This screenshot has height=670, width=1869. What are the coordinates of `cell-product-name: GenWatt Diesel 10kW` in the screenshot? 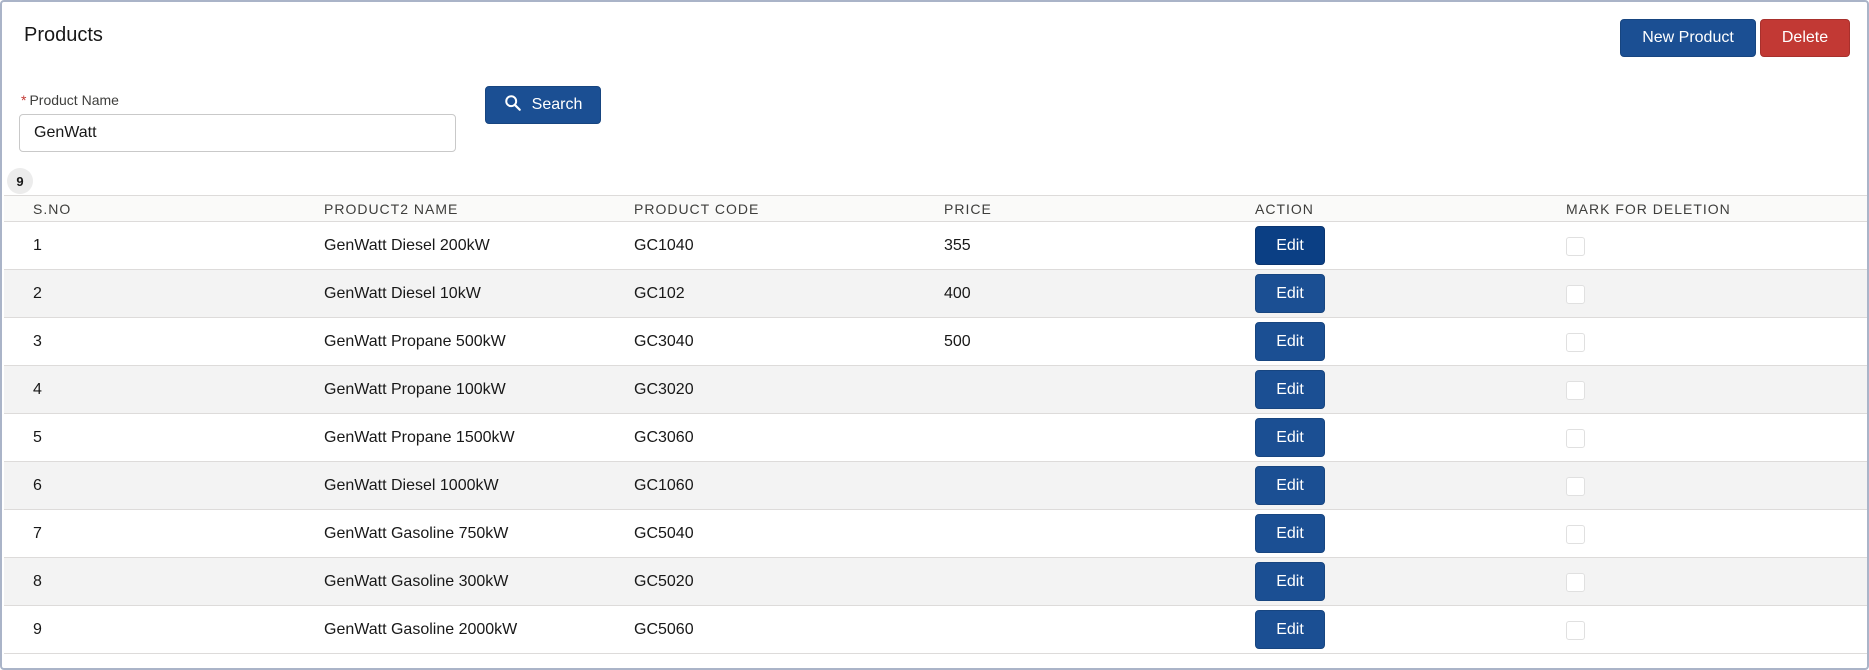 It's located at (402, 293).